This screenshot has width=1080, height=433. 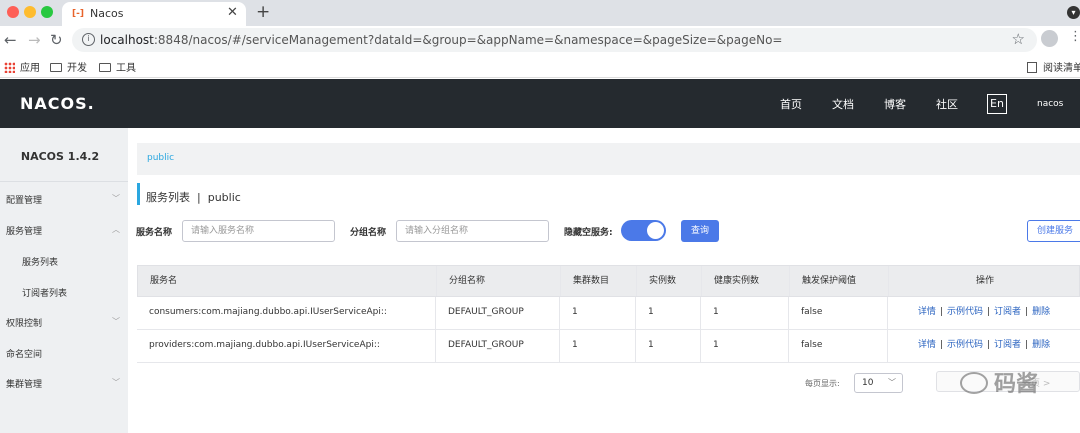 I want to click on site-info-icon: i, so click(x=88, y=39).